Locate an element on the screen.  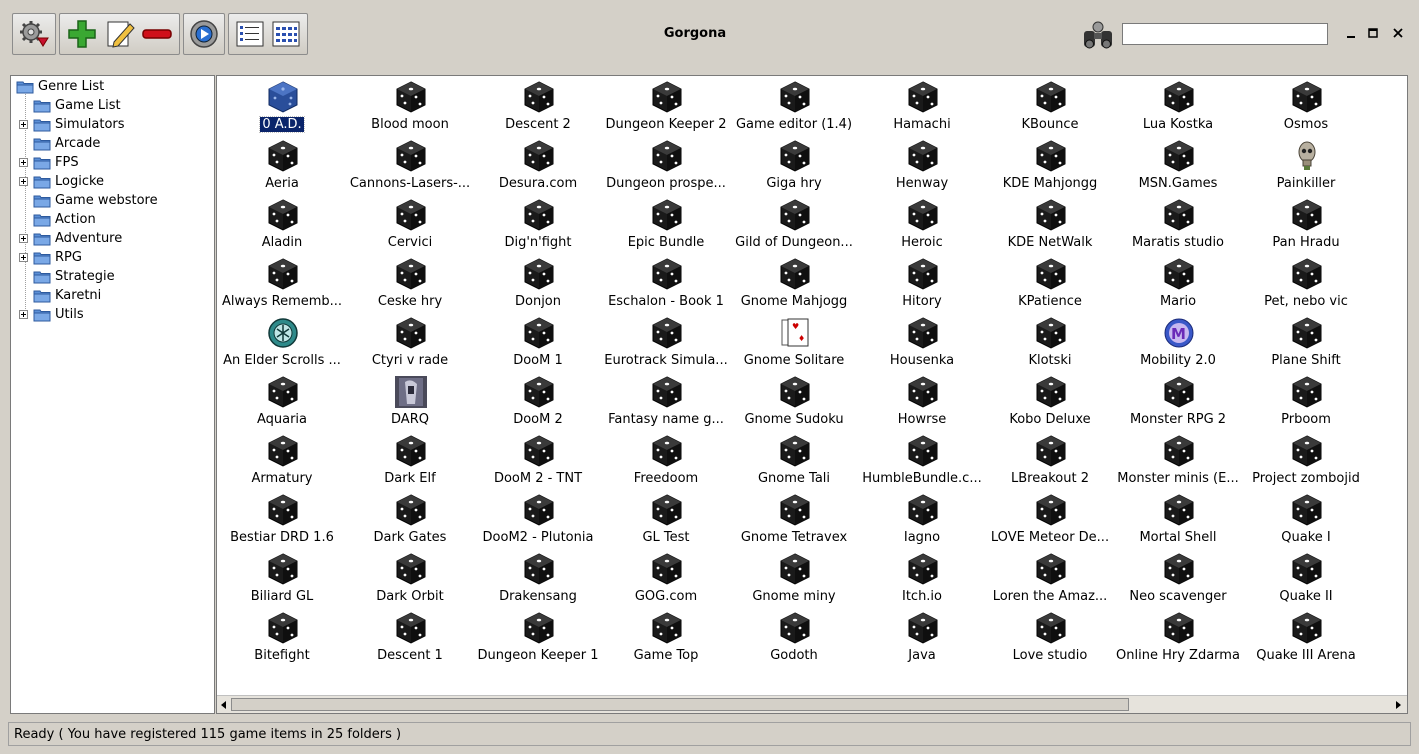
game-item: Drakensang is located at coordinates (538, 578).